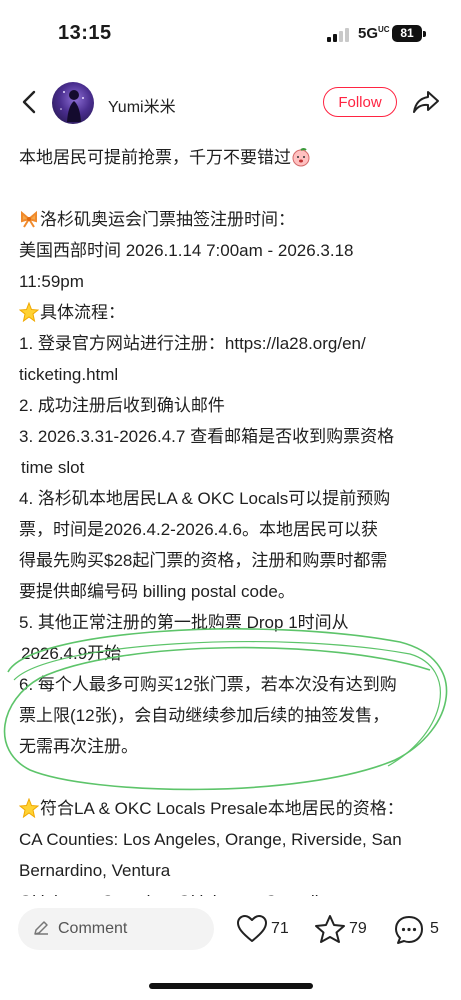 The height and width of the screenshot is (1000, 461). What do you see at coordinates (234, 157) in the screenshot?
I see `intro-line: 本地居民可提前抢票，千万不要错过` at bounding box center [234, 157].